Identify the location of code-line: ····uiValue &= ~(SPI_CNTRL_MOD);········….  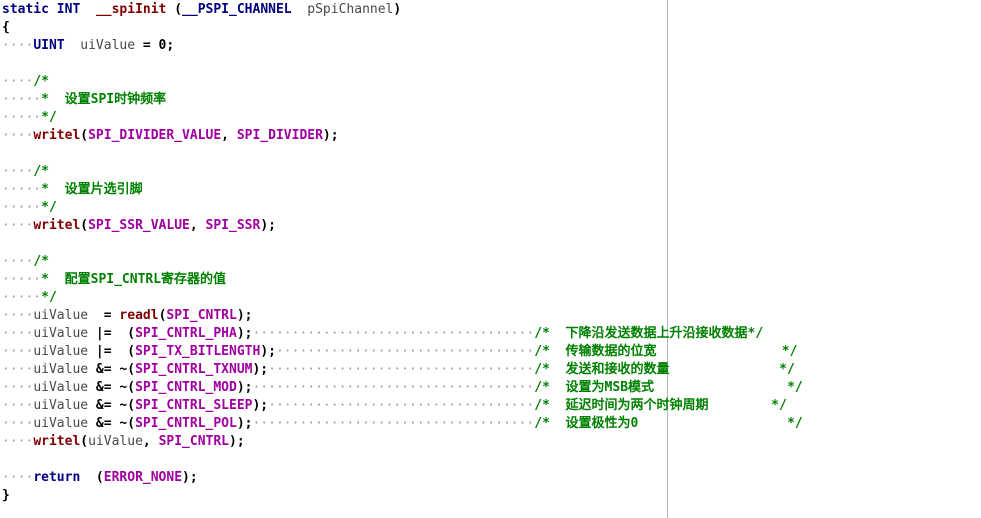
(402, 388).